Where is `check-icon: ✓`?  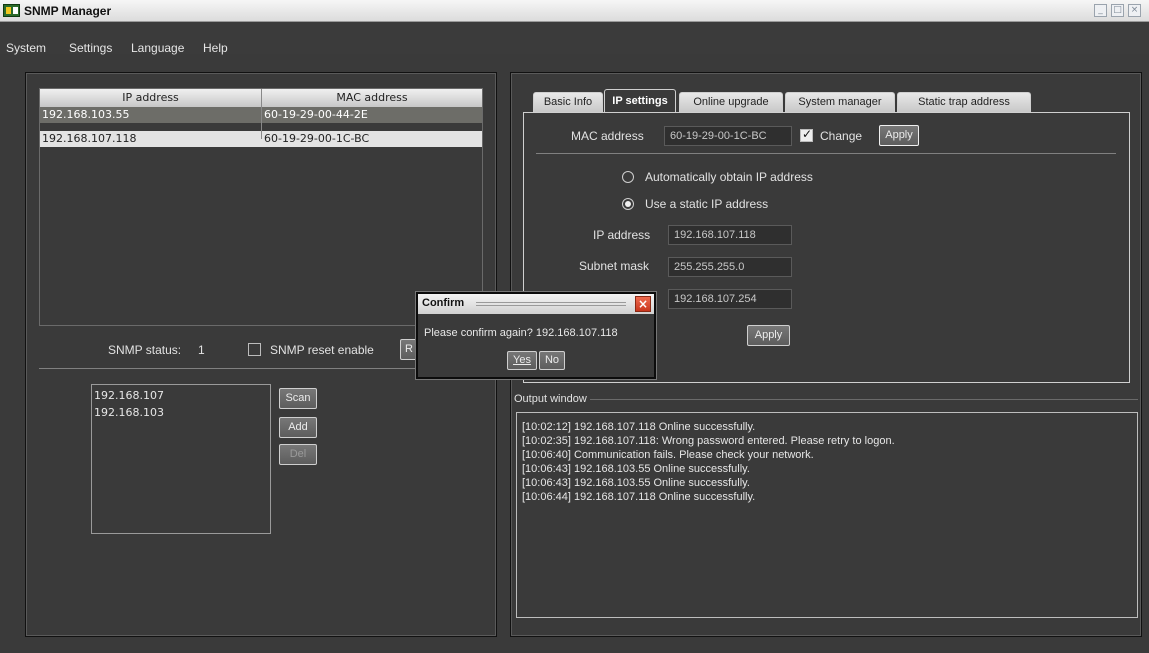
check-icon: ✓ is located at coordinates (807, 134).